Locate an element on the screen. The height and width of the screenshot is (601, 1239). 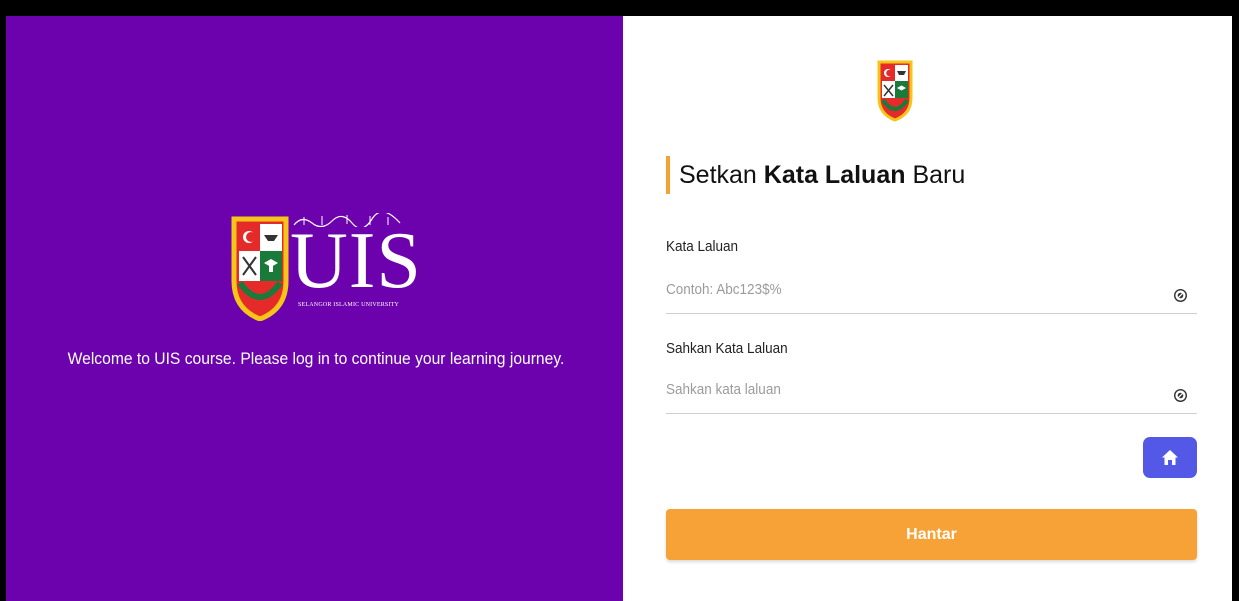
password-visibility-toggle-icon is located at coordinates (1180, 295).